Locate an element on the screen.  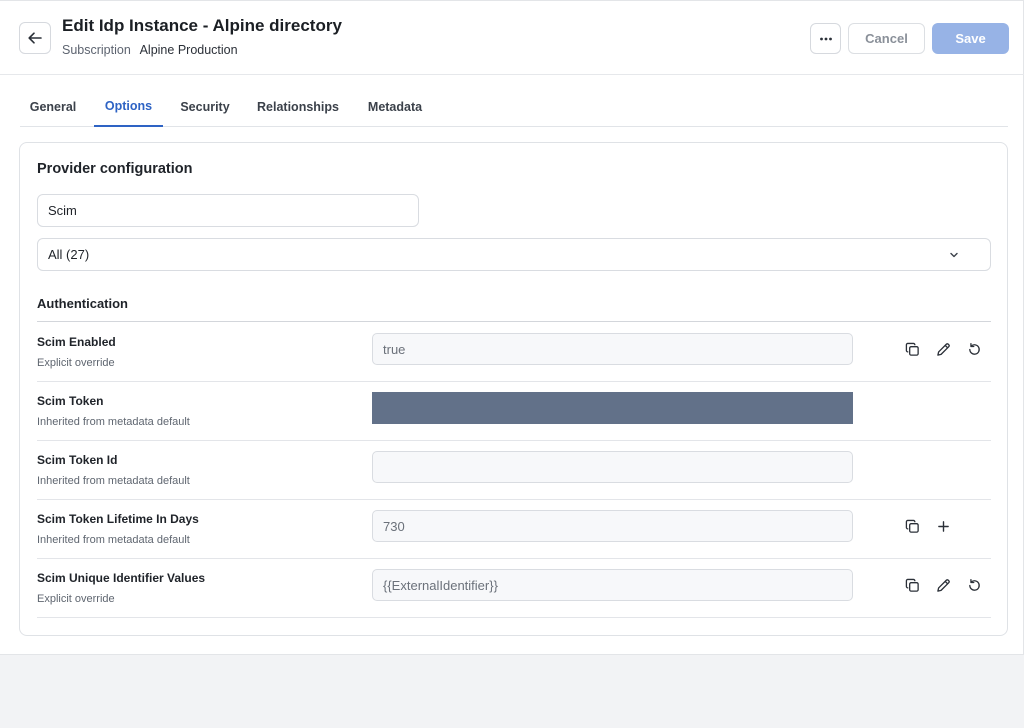
setting-value-field: true is located at coordinates (612, 349).